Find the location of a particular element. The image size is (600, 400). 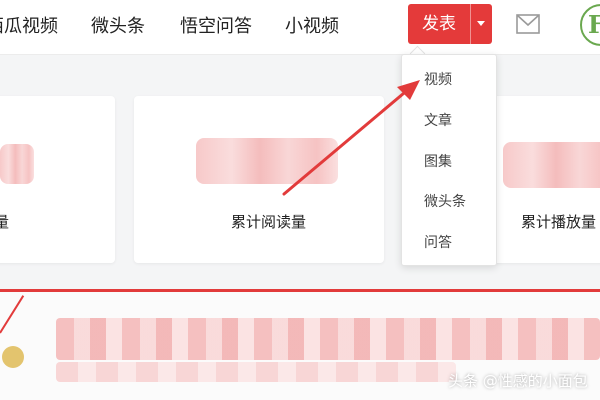

nav-item-short-video: 小视频 is located at coordinates (312, 25).